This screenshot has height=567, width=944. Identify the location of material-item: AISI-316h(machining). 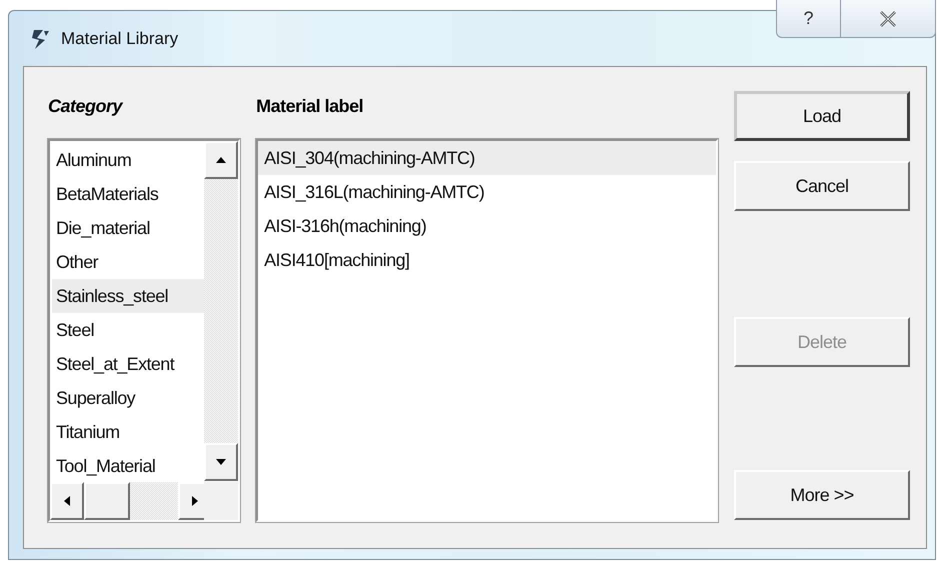
(487, 226).